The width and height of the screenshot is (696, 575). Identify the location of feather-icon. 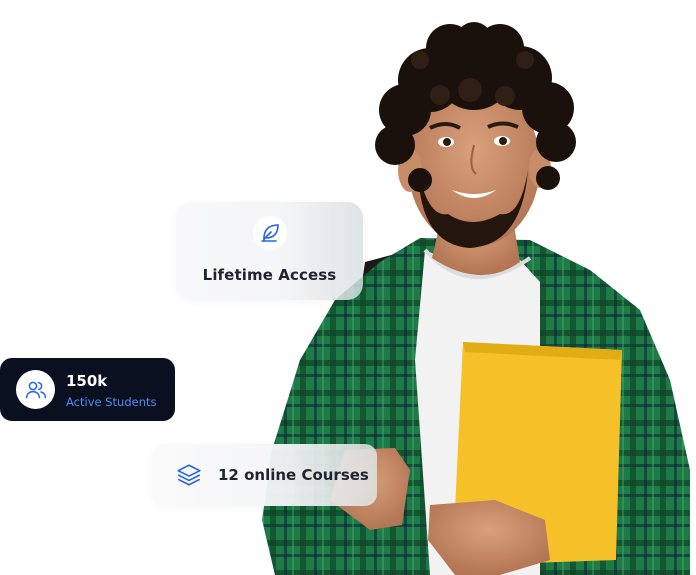
(270, 233).